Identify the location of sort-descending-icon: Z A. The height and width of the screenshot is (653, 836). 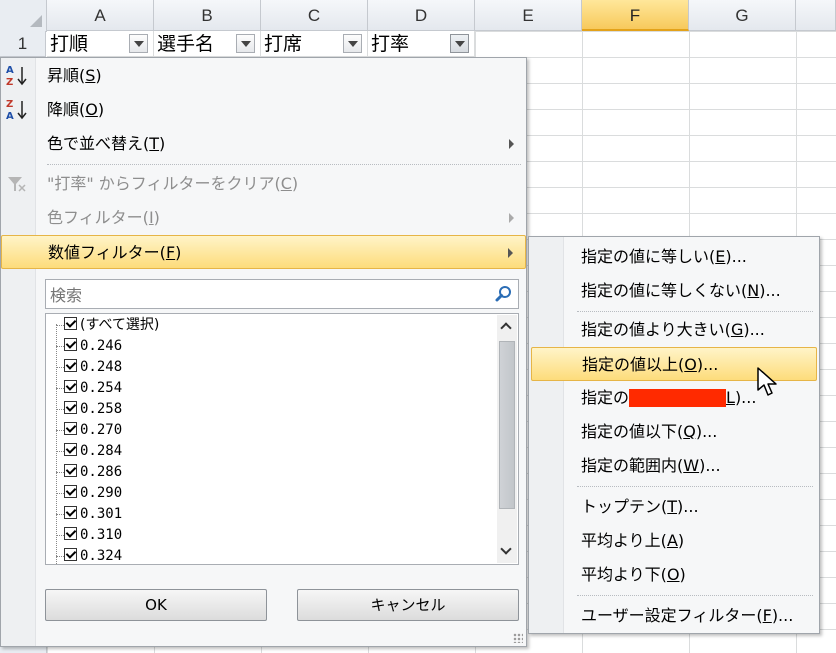
(16, 110).